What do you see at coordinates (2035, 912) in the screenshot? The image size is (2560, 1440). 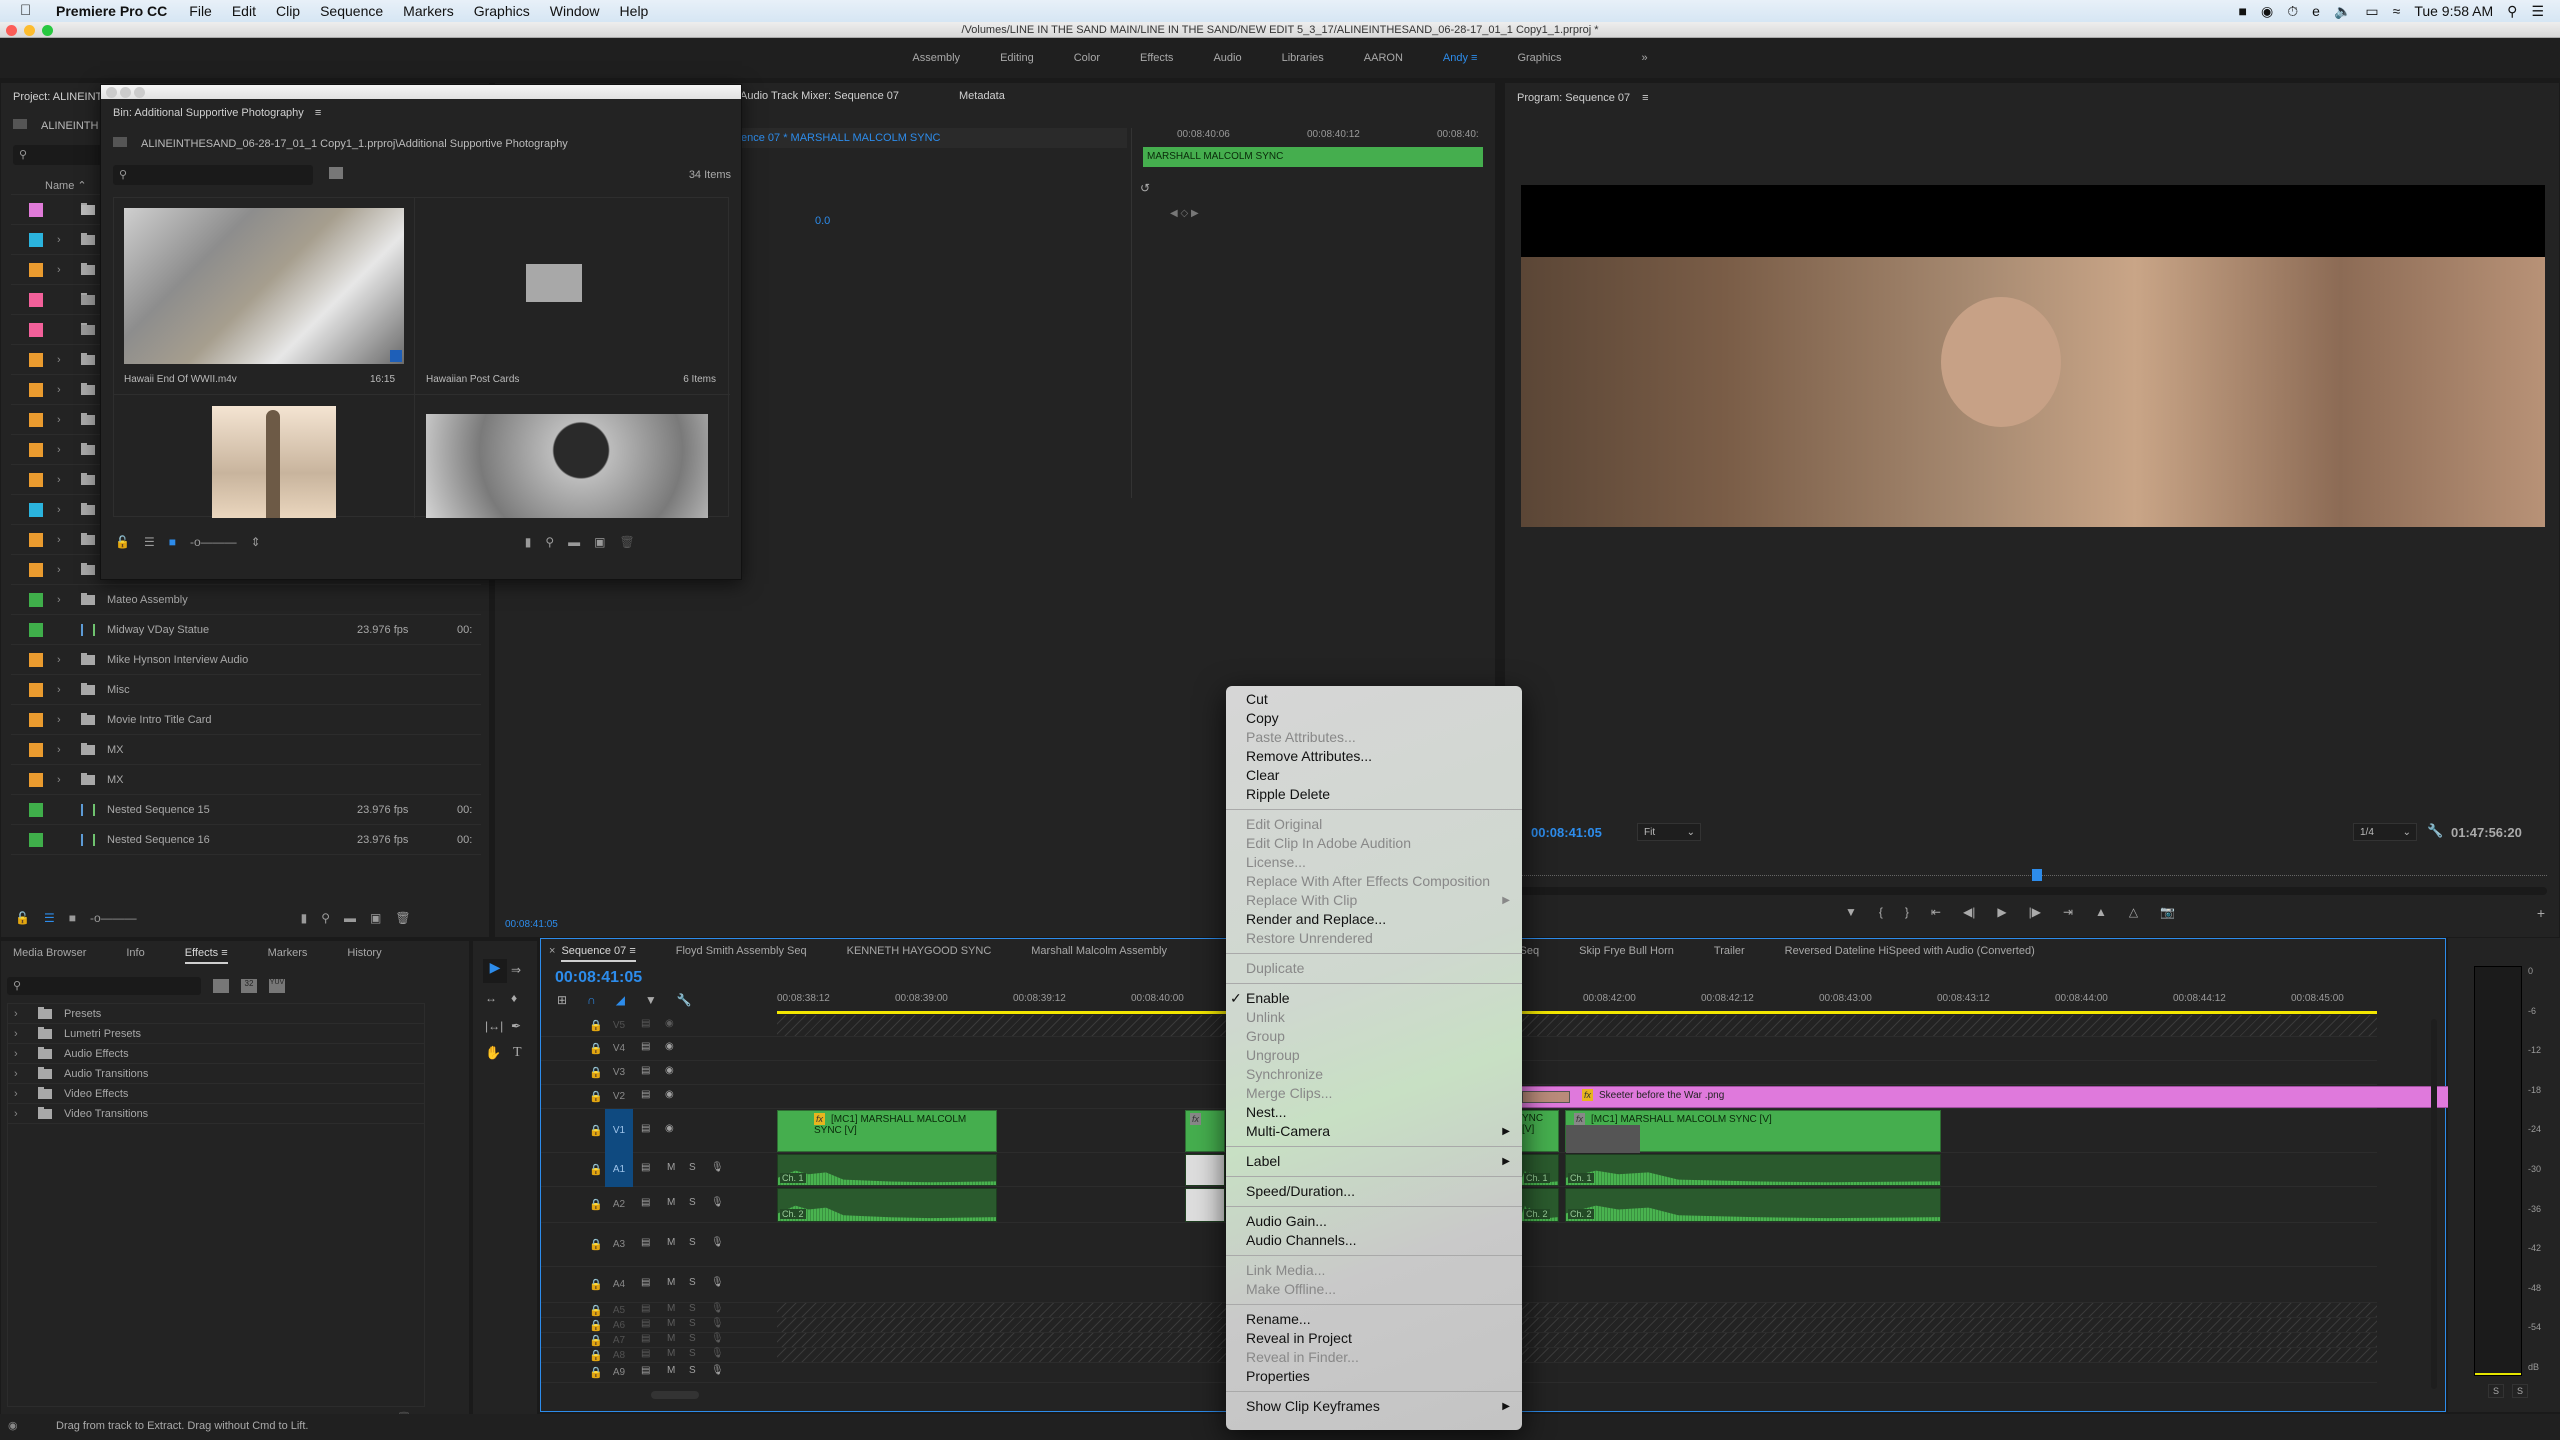 I see `step-forward-button: |▶` at bounding box center [2035, 912].